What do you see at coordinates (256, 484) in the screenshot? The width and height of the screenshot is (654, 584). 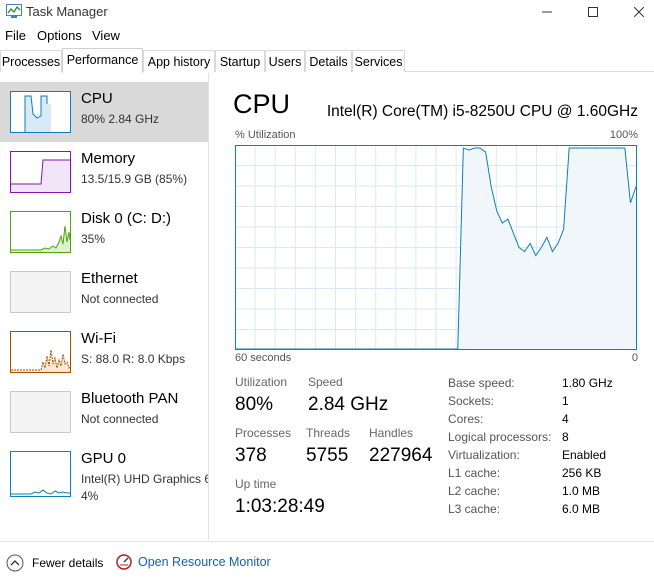 I see `uptime-label: Up time` at bounding box center [256, 484].